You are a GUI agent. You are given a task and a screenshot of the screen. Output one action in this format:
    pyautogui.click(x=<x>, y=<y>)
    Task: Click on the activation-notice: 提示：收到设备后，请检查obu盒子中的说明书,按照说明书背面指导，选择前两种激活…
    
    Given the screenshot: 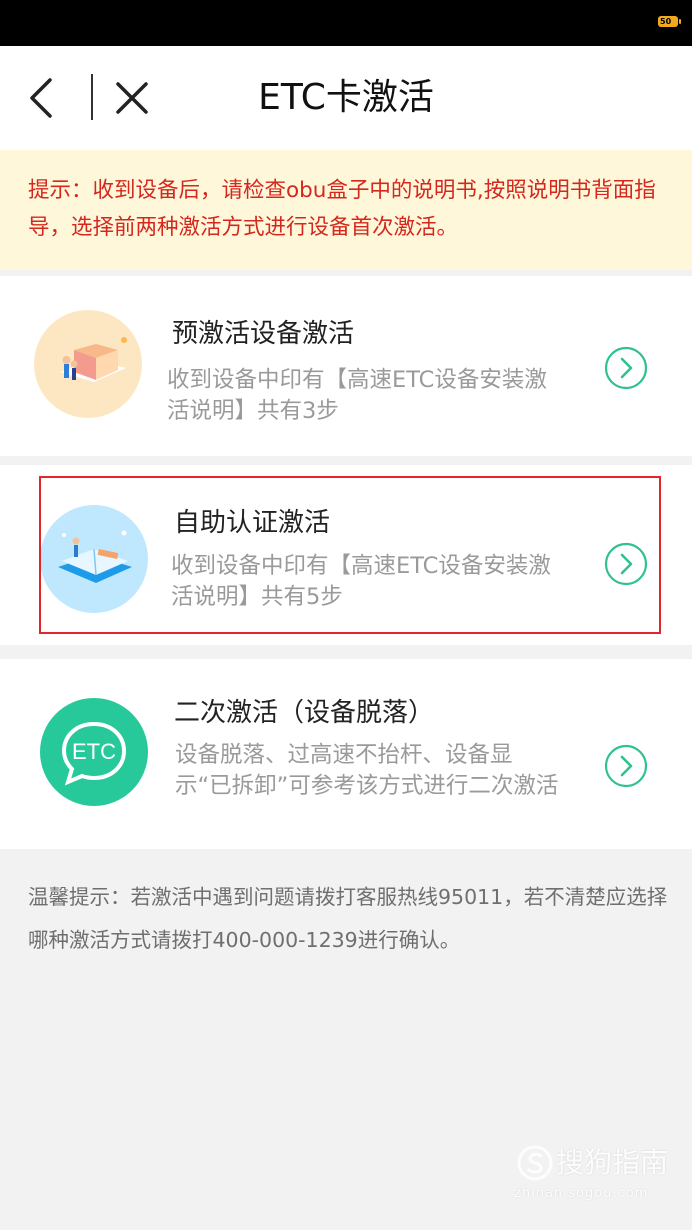 What is the action you would take?
    pyautogui.click(x=346, y=210)
    